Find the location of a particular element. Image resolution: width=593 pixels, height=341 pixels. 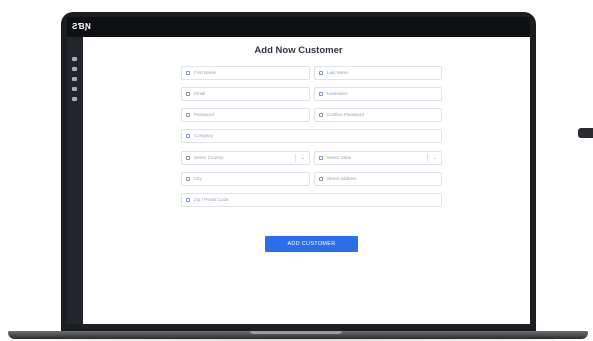

password-placeholder: Password is located at coordinates (204, 114).